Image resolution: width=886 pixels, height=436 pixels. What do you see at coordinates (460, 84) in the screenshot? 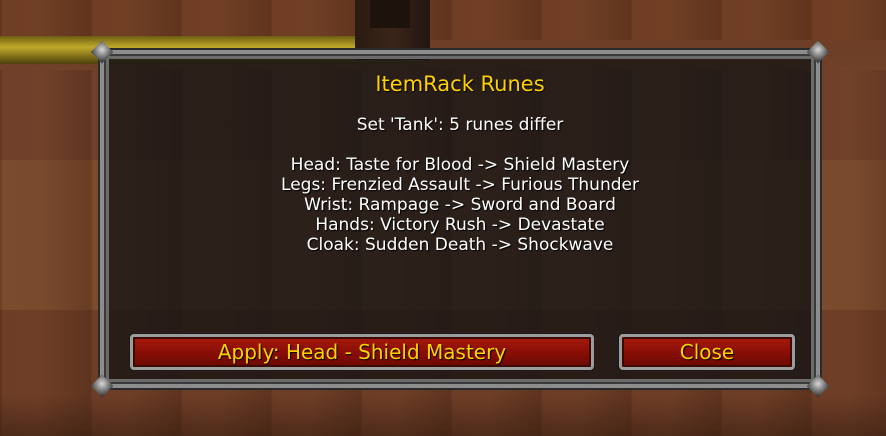
I see `dialog-title: ItemRack Runes` at bounding box center [460, 84].